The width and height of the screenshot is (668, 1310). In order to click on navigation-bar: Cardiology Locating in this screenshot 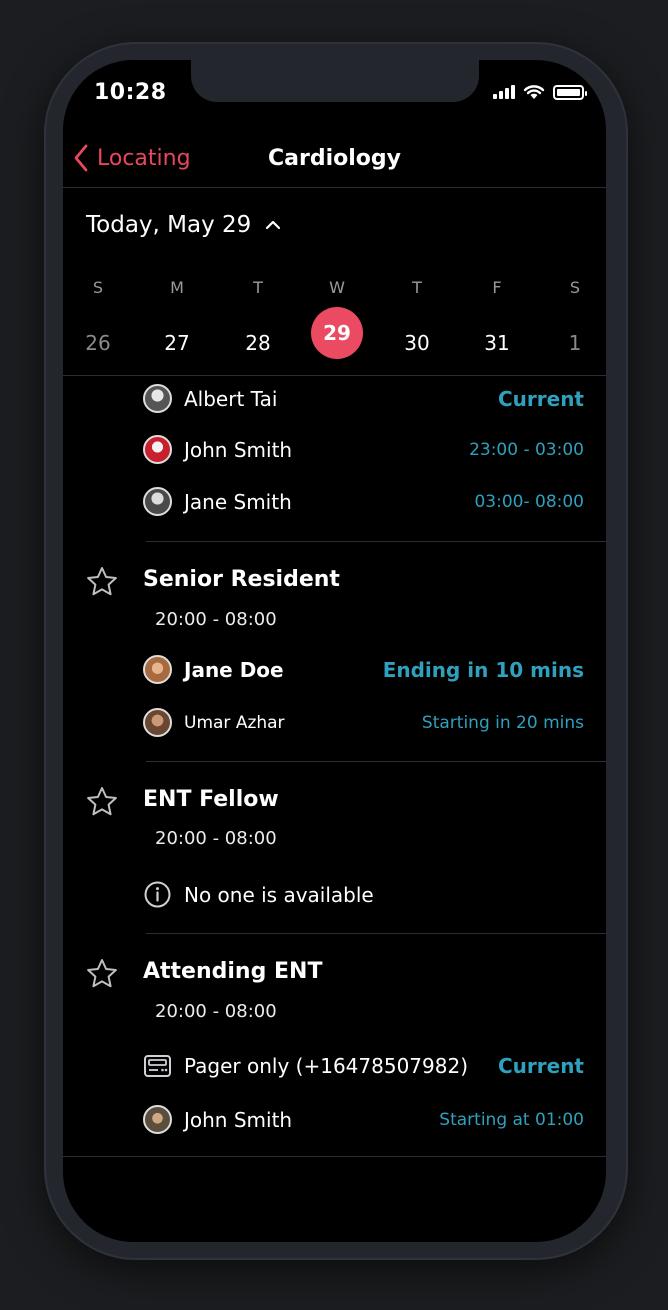, I will do `click(334, 164)`.